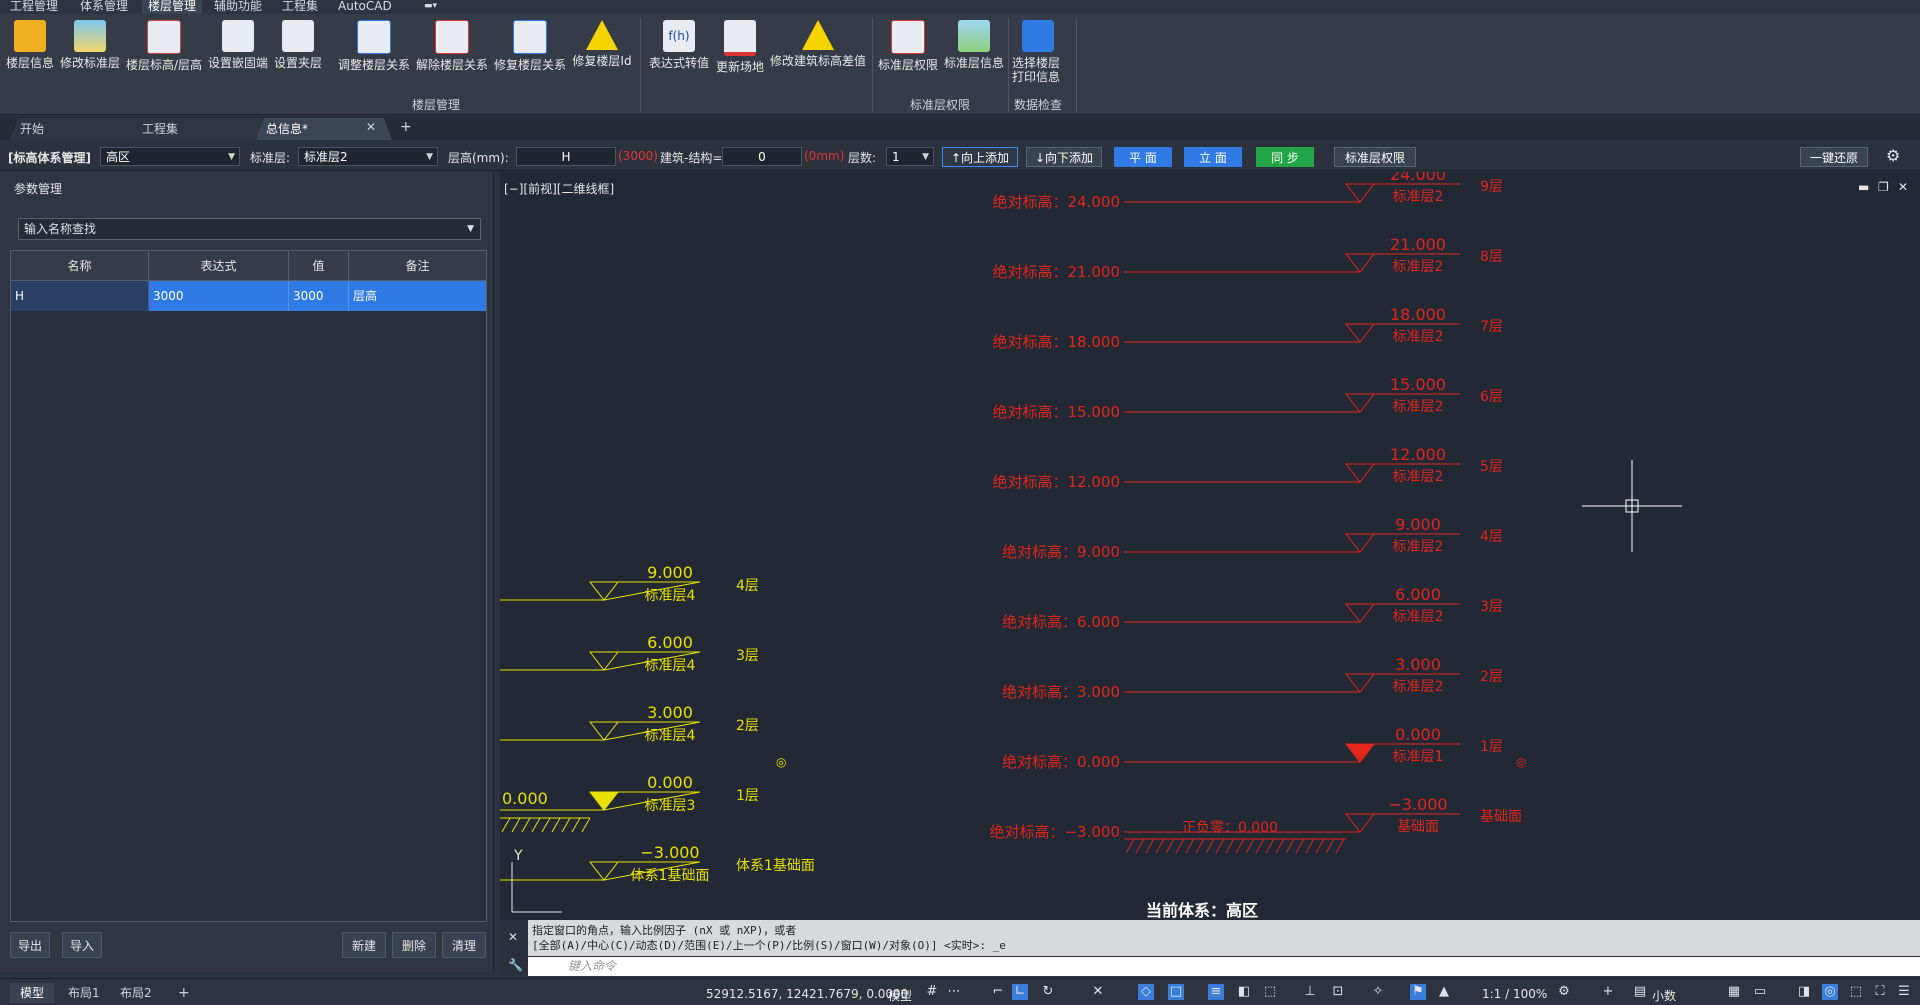 The image size is (1920, 1005). What do you see at coordinates (974, 45) in the screenshot?
I see `std-floor-info-button: 标准层信息` at bounding box center [974, 45].